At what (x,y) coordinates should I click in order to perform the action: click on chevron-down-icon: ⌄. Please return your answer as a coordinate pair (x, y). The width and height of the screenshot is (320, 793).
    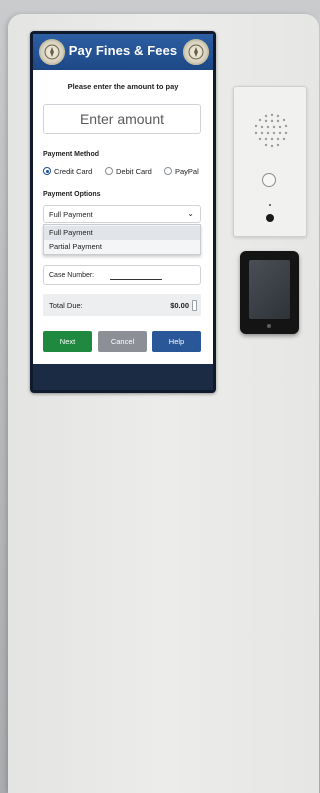
    Looking at the image, I should click on (190, 213).